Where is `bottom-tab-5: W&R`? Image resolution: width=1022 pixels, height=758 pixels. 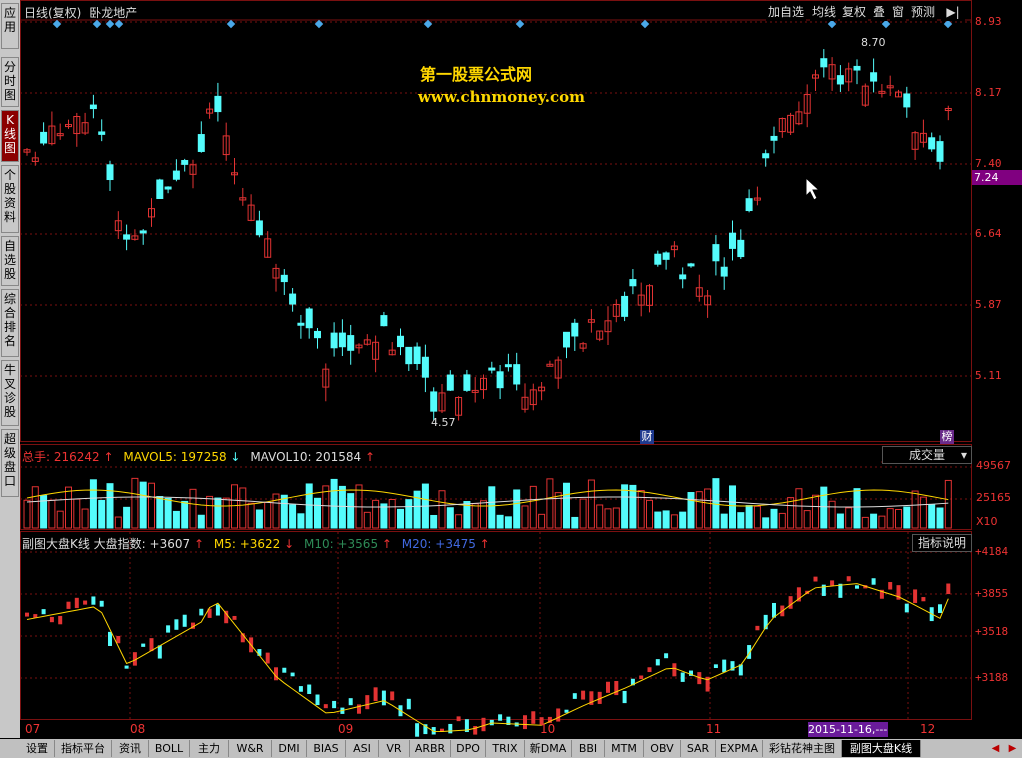
bottom-tab-5: W&R is located at coordinates (250, 748).